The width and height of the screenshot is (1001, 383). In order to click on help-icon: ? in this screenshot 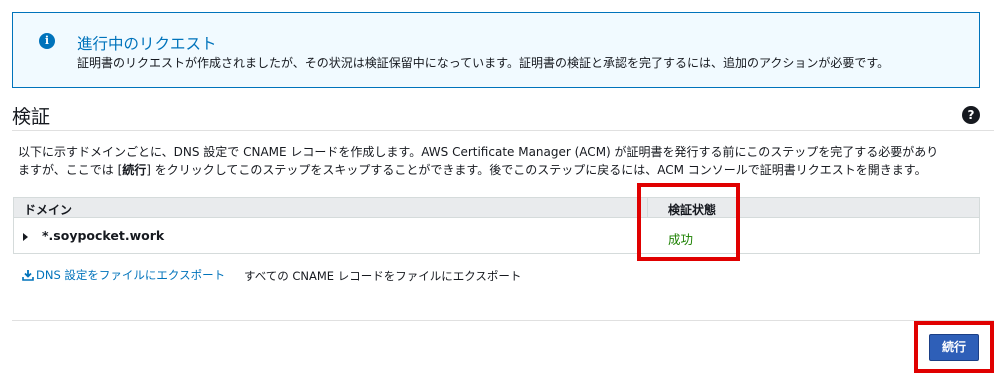, I will do `click(971, 115)`.